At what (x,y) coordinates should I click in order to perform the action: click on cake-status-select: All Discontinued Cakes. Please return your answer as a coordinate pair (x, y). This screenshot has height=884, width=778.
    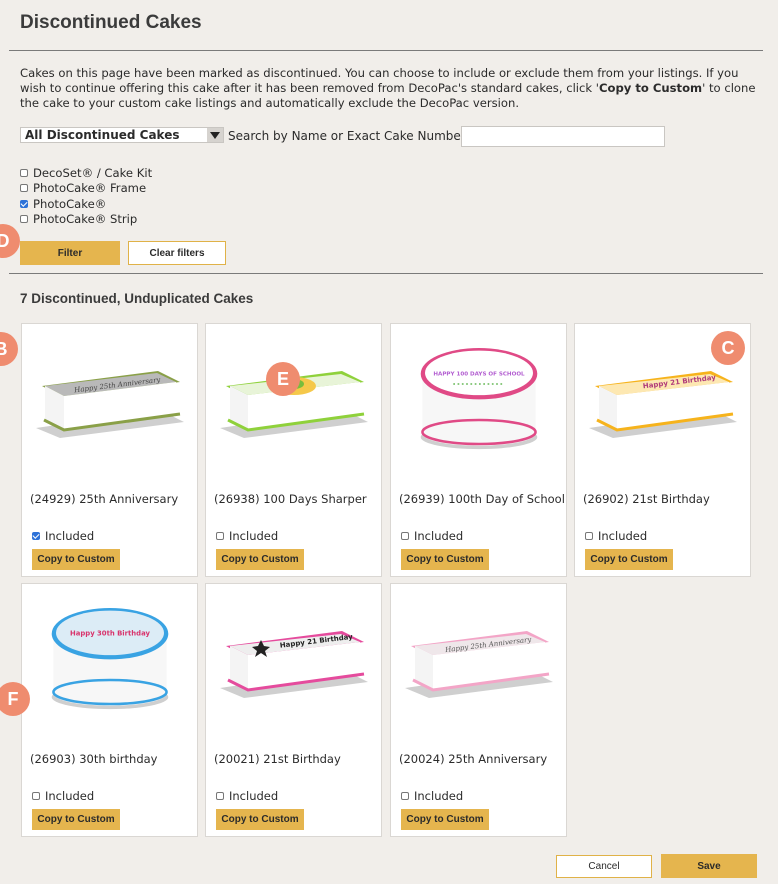
    Looking at the image, I should click on (122, 135).